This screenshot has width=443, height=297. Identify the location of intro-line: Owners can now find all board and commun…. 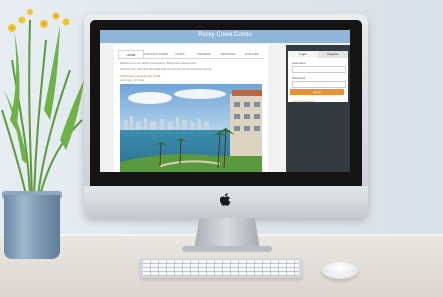
(166, 69).